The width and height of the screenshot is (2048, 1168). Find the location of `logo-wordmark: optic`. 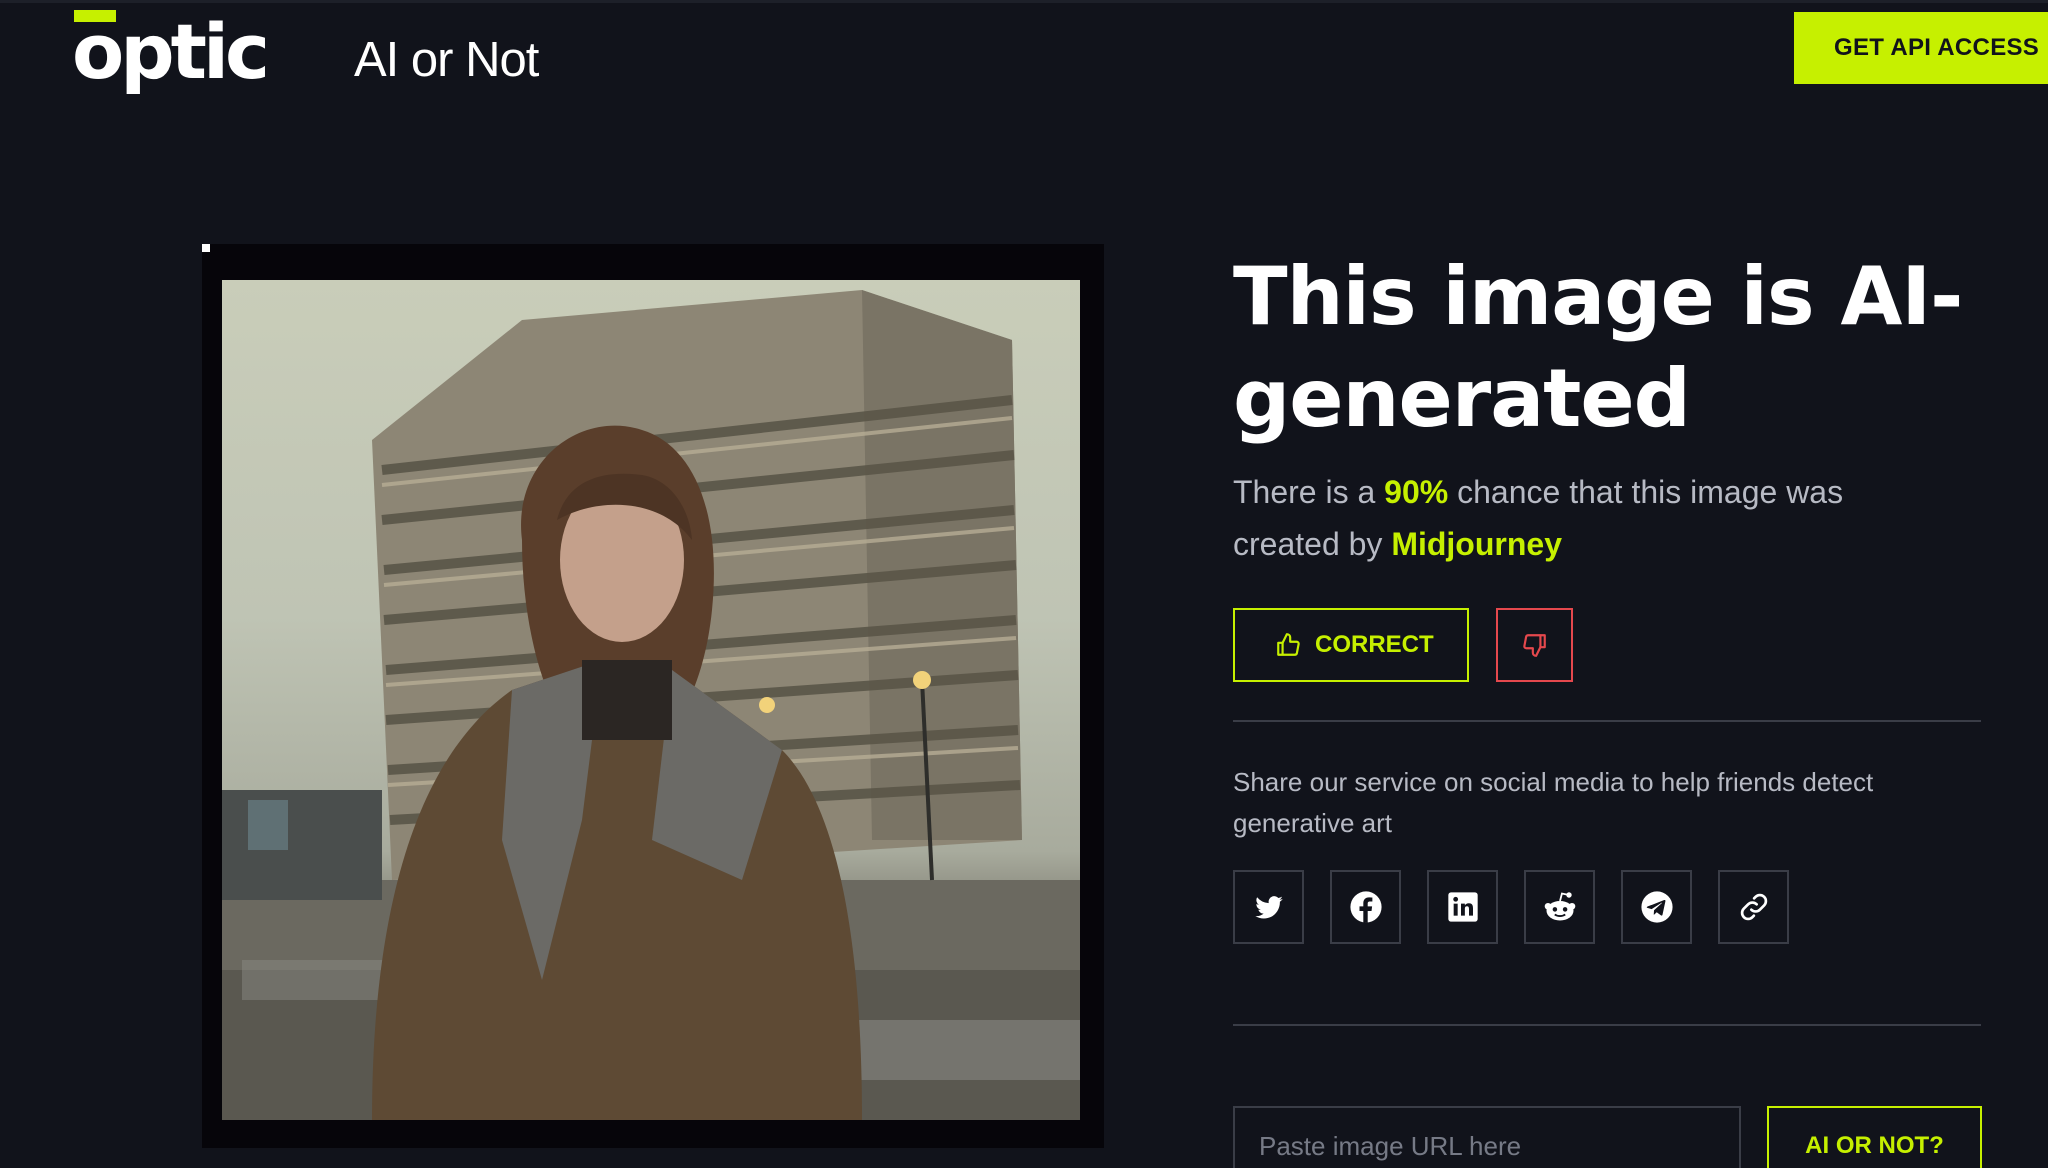

logo-wordmark: optic is located at coordinates (171, 51).